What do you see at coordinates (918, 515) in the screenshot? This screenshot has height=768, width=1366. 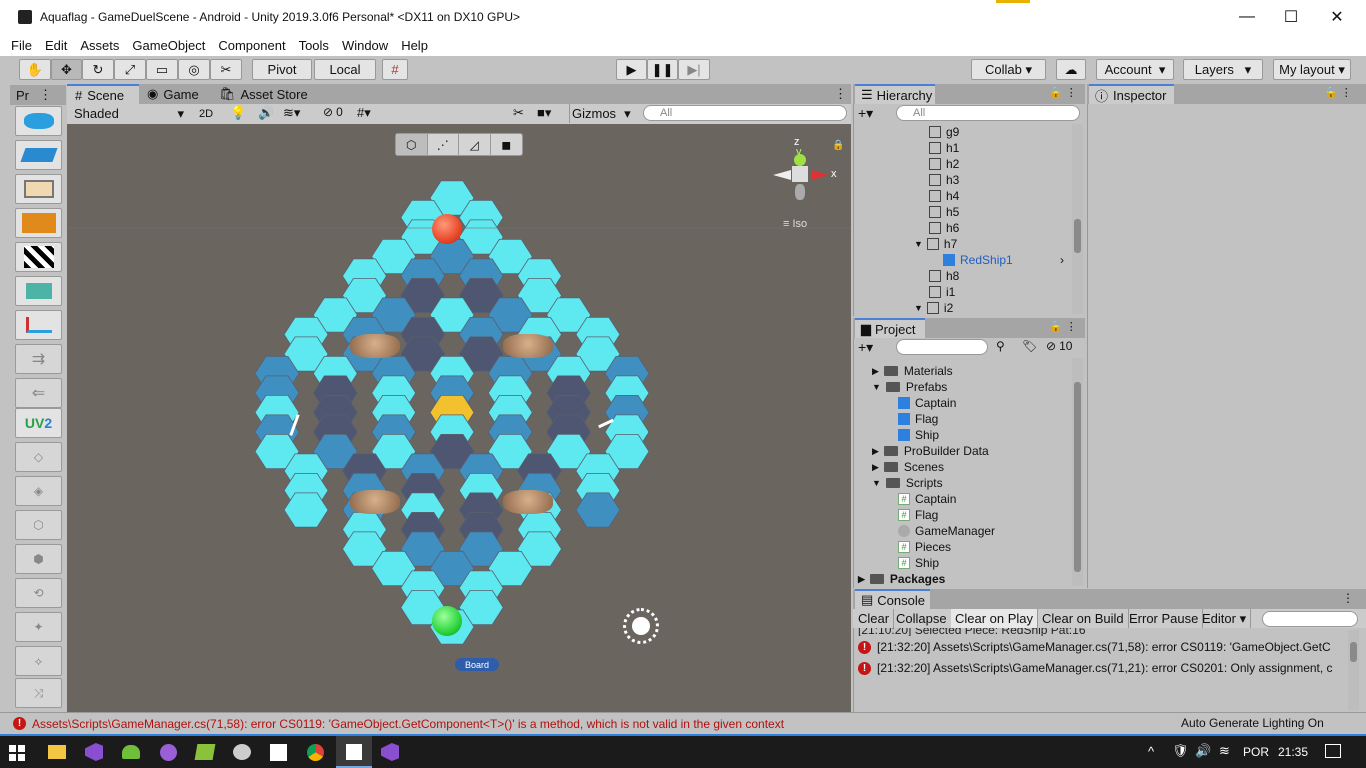 I see `list-item: # Flag` at bounding box center [918, 515].